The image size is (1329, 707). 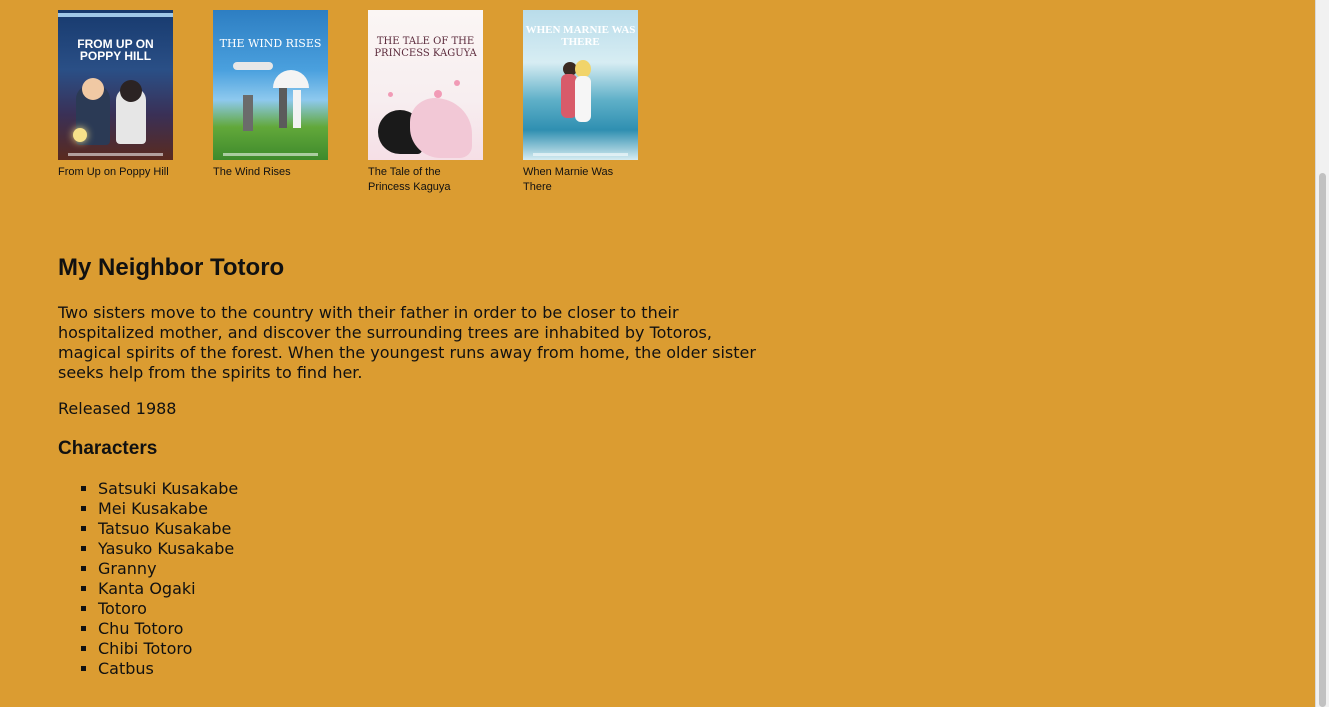 What do you see at coordinates (115, 85) in the screenshot?
I see `film-poster: FROM UP ON POPPY HILL` at bounding box center [115, 85].